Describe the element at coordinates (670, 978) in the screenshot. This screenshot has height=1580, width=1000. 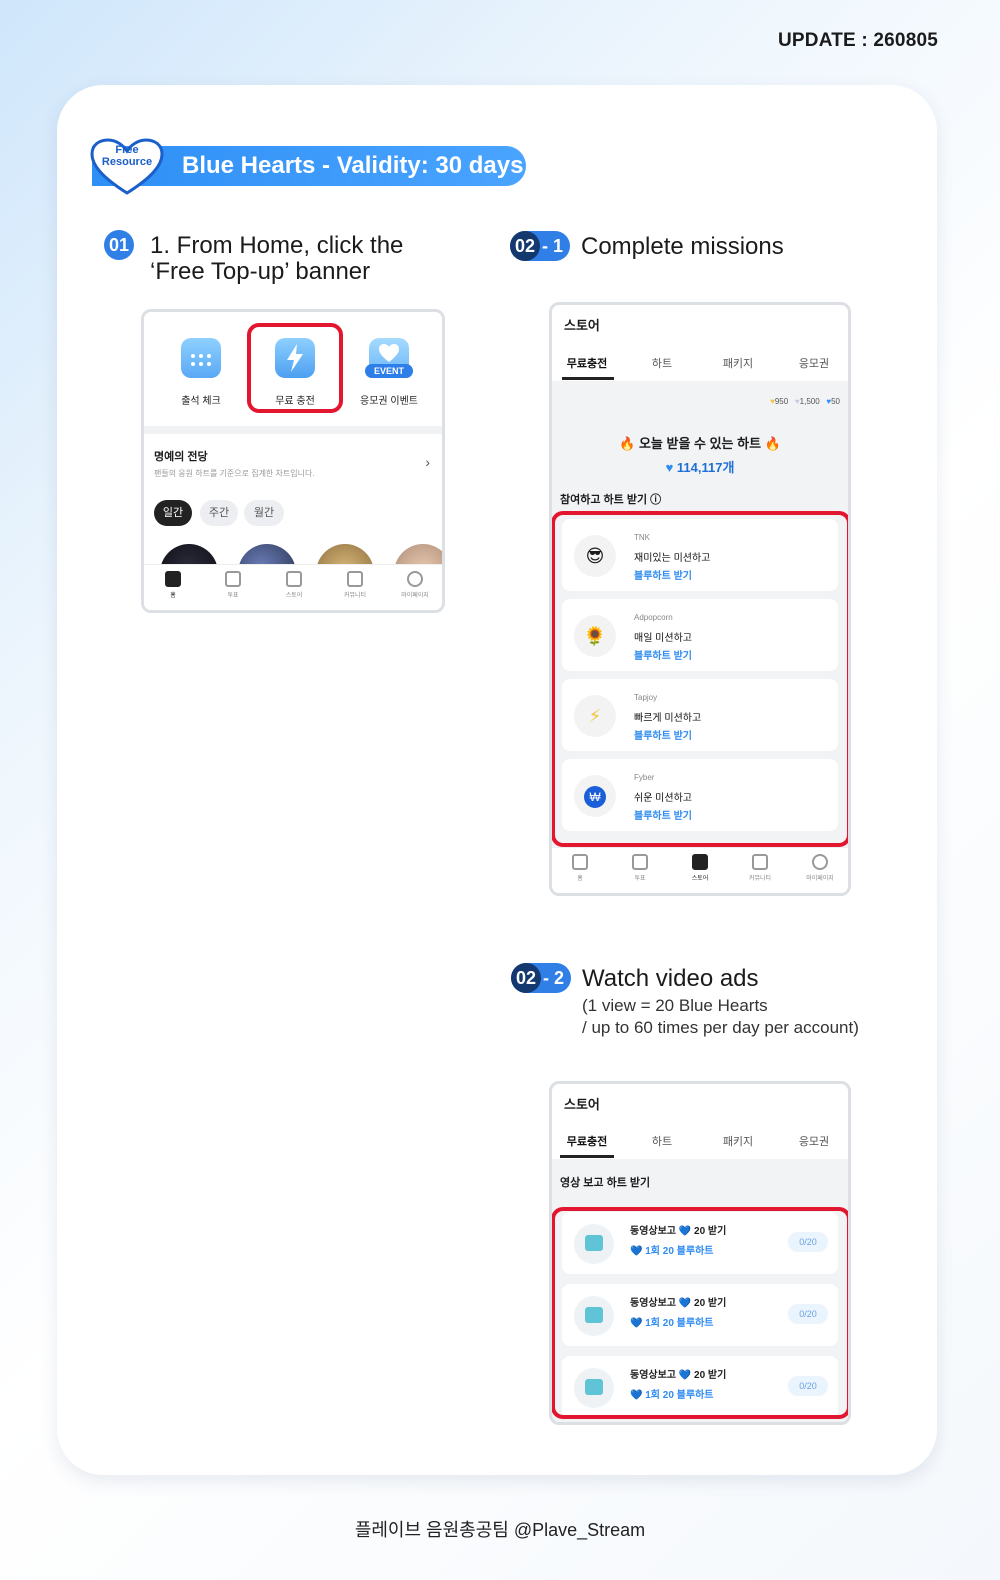
I see `step-02-2-title: Watch video ads` at that location.